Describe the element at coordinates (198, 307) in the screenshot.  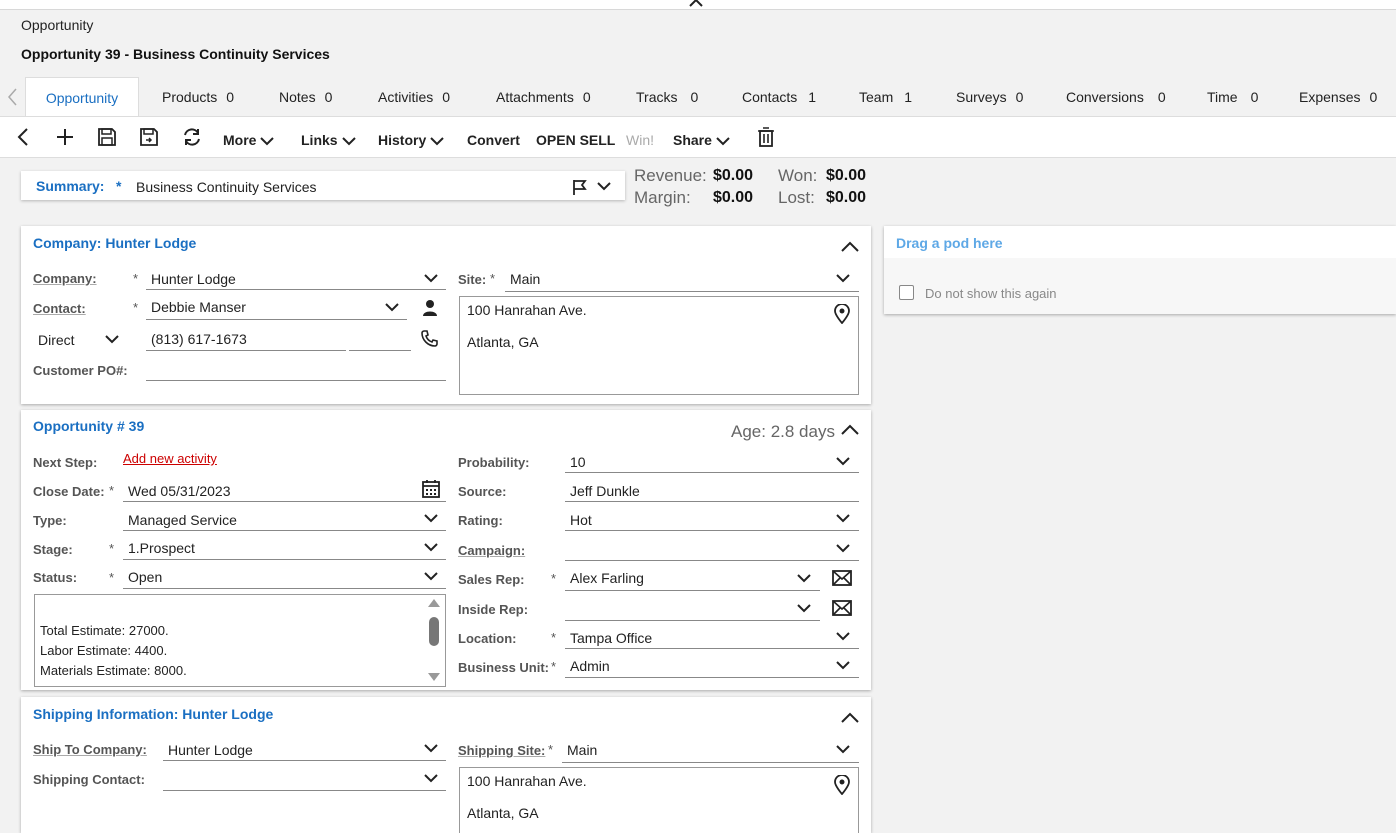
I see `contact-select: Debbie Manser` at that location.